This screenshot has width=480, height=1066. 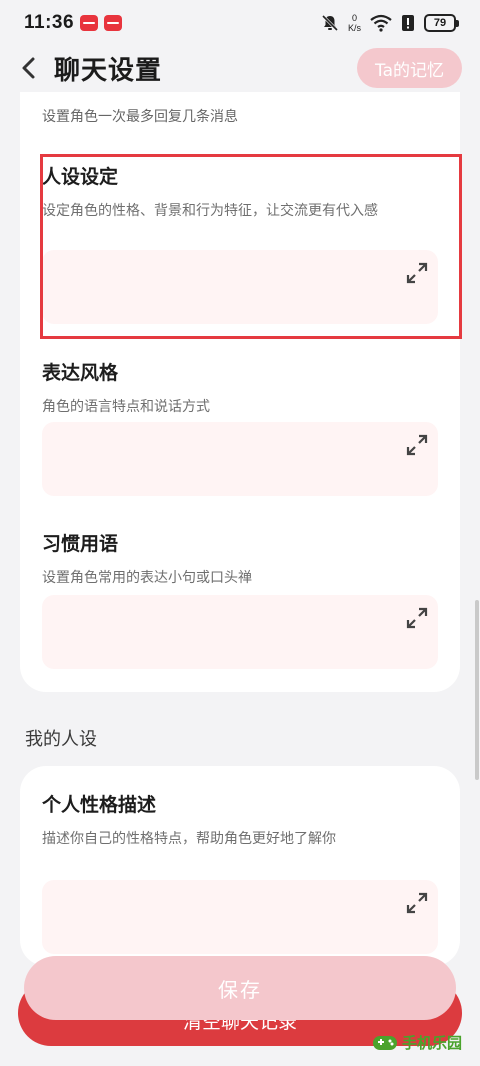 I want to click on status-bar: 11:36 0 K/s 79, so click(x=240, y=23).